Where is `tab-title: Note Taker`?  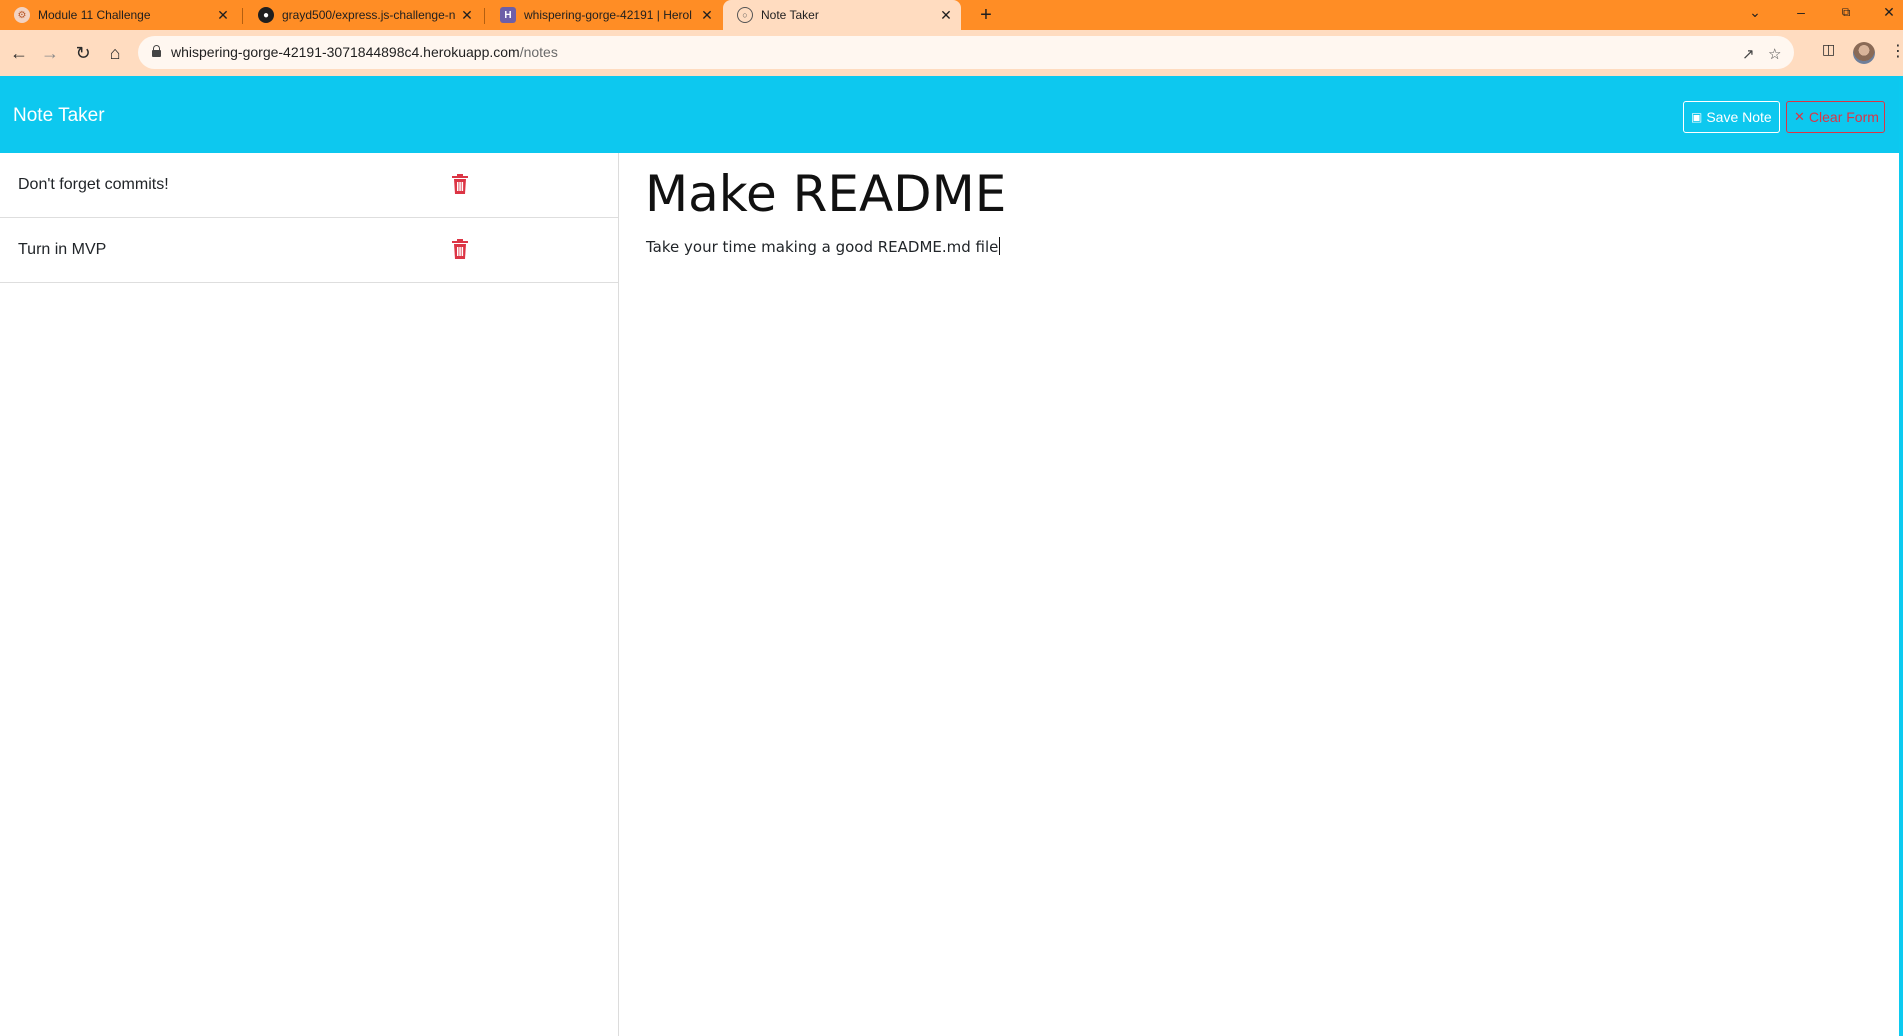 tab-title: Note Taker is located at coordinates (790, 15).